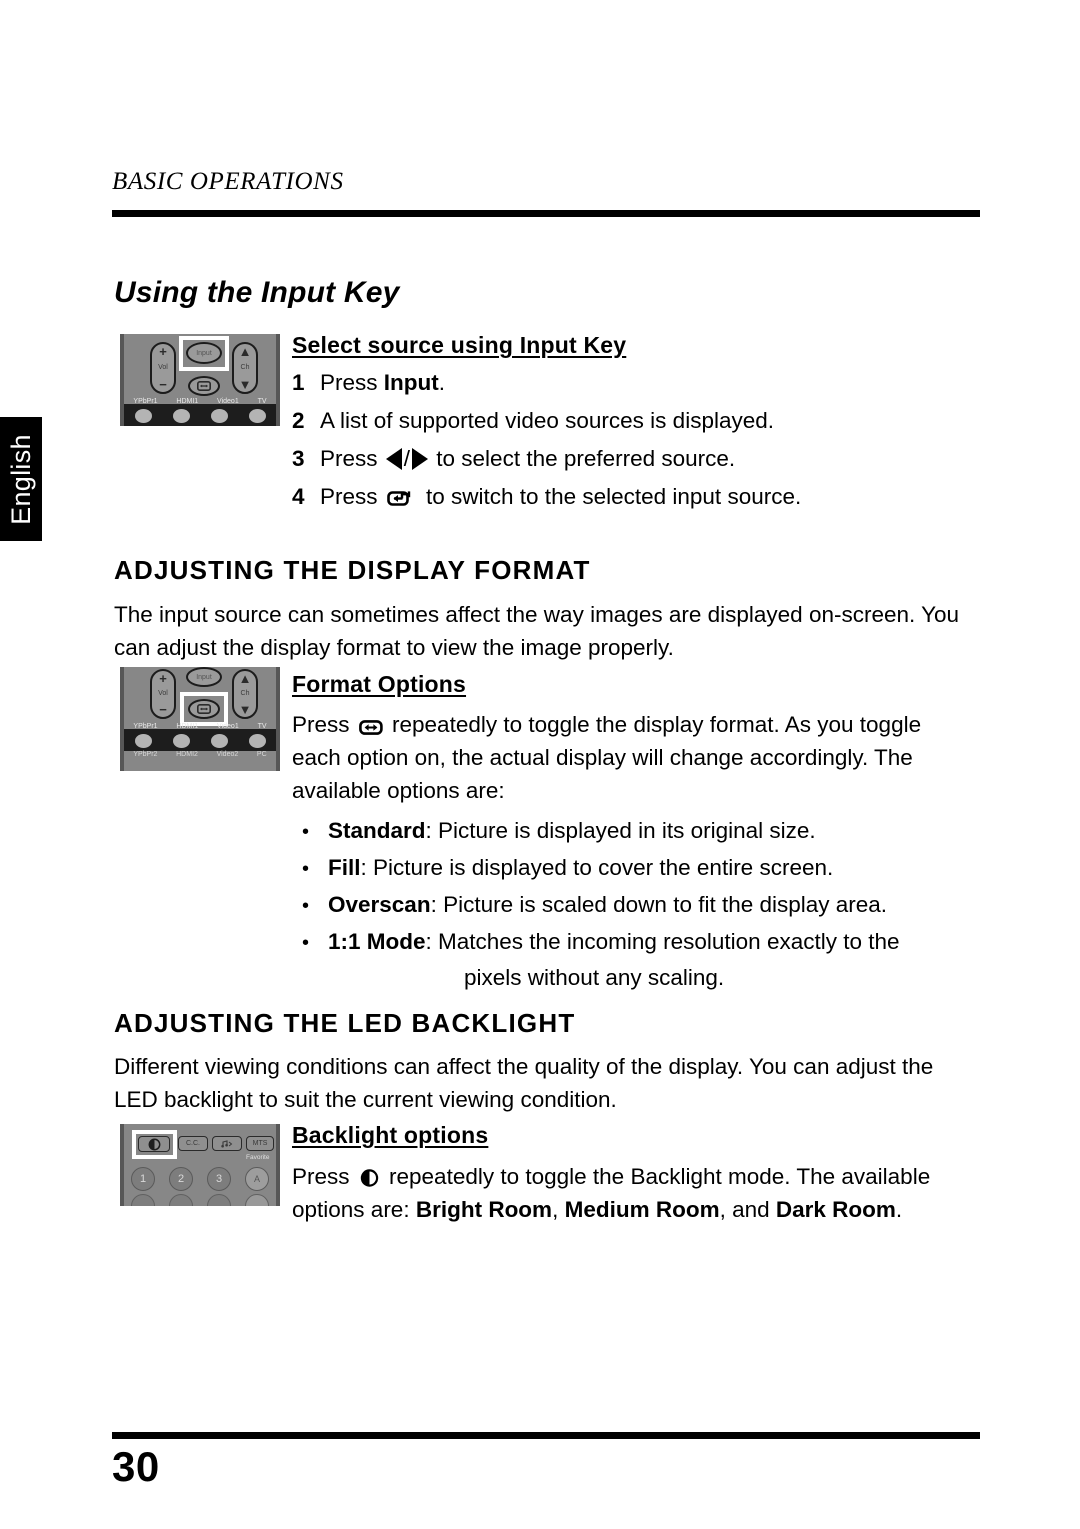  Describe the element at coordinates (181, 1179) in the screenshot. I see `number-button: 2` at that location.